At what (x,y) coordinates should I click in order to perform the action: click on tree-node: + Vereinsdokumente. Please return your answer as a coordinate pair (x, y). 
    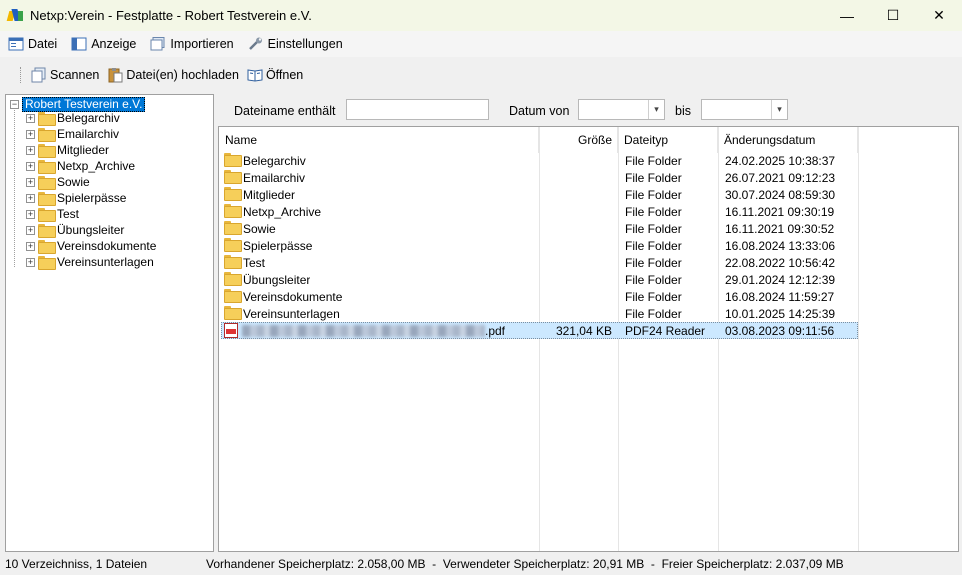
    Looking at the image, I should click on (91, 246).